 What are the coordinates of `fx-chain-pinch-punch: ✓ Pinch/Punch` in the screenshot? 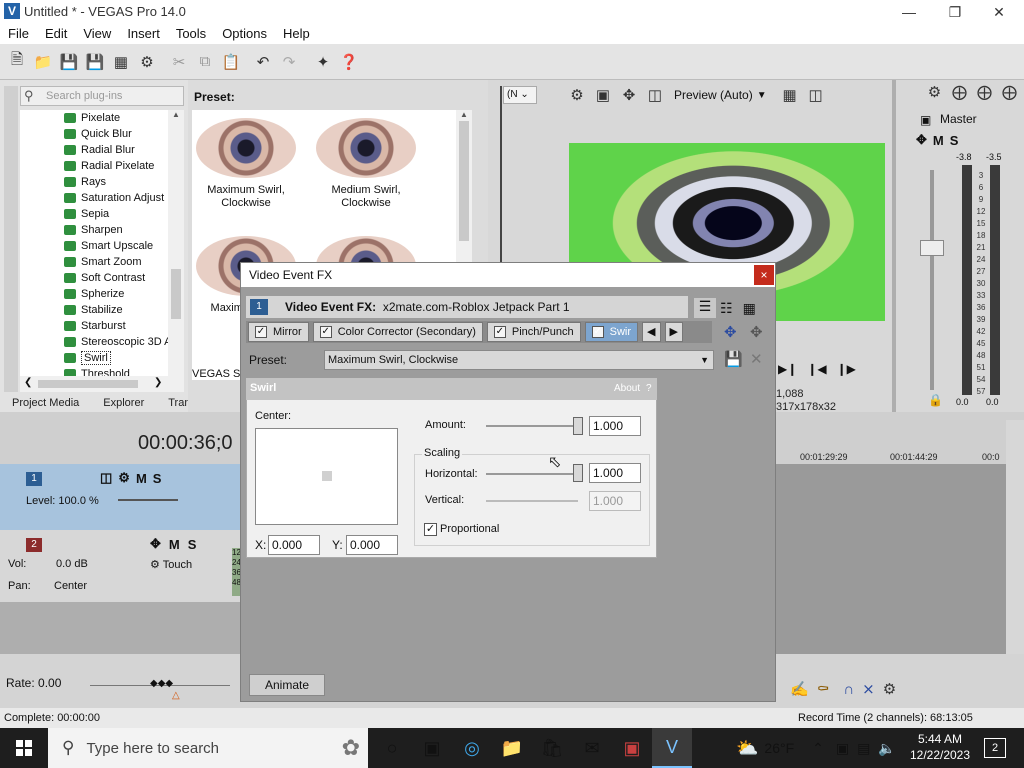 It's located at (533, 332).